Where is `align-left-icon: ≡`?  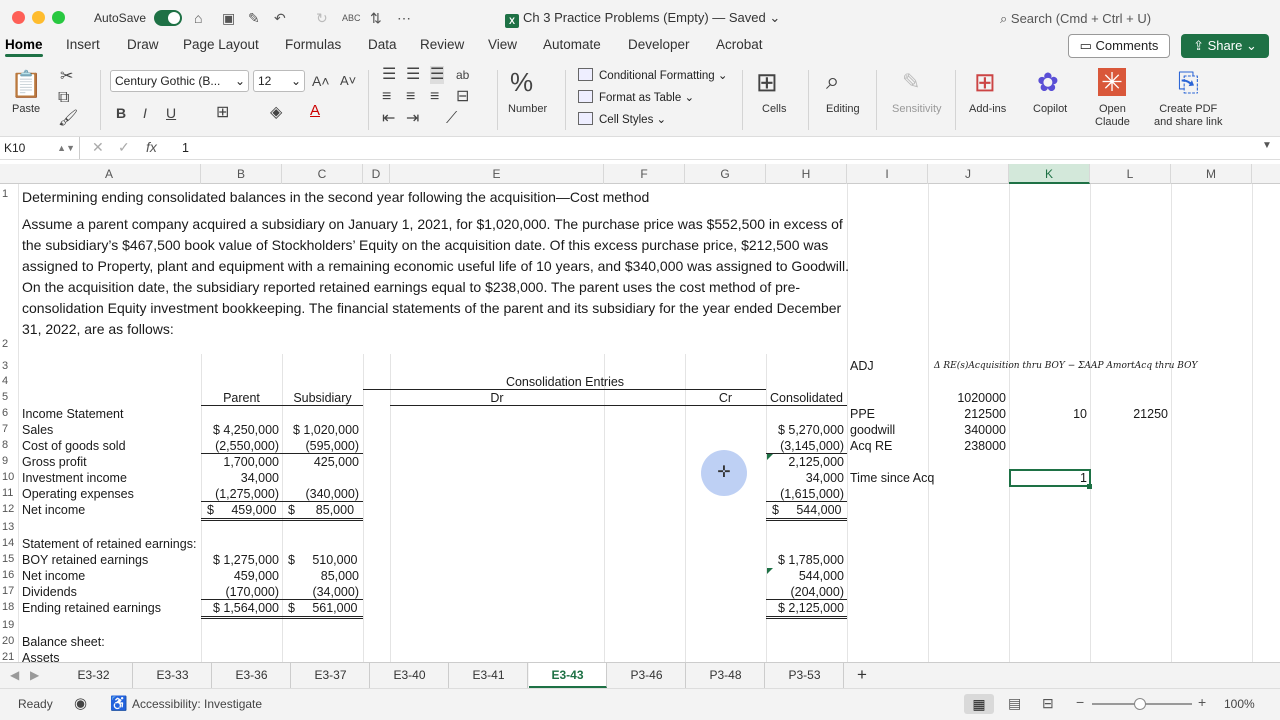 align-left-icon: ≡ is located at coordinates (386, 97).